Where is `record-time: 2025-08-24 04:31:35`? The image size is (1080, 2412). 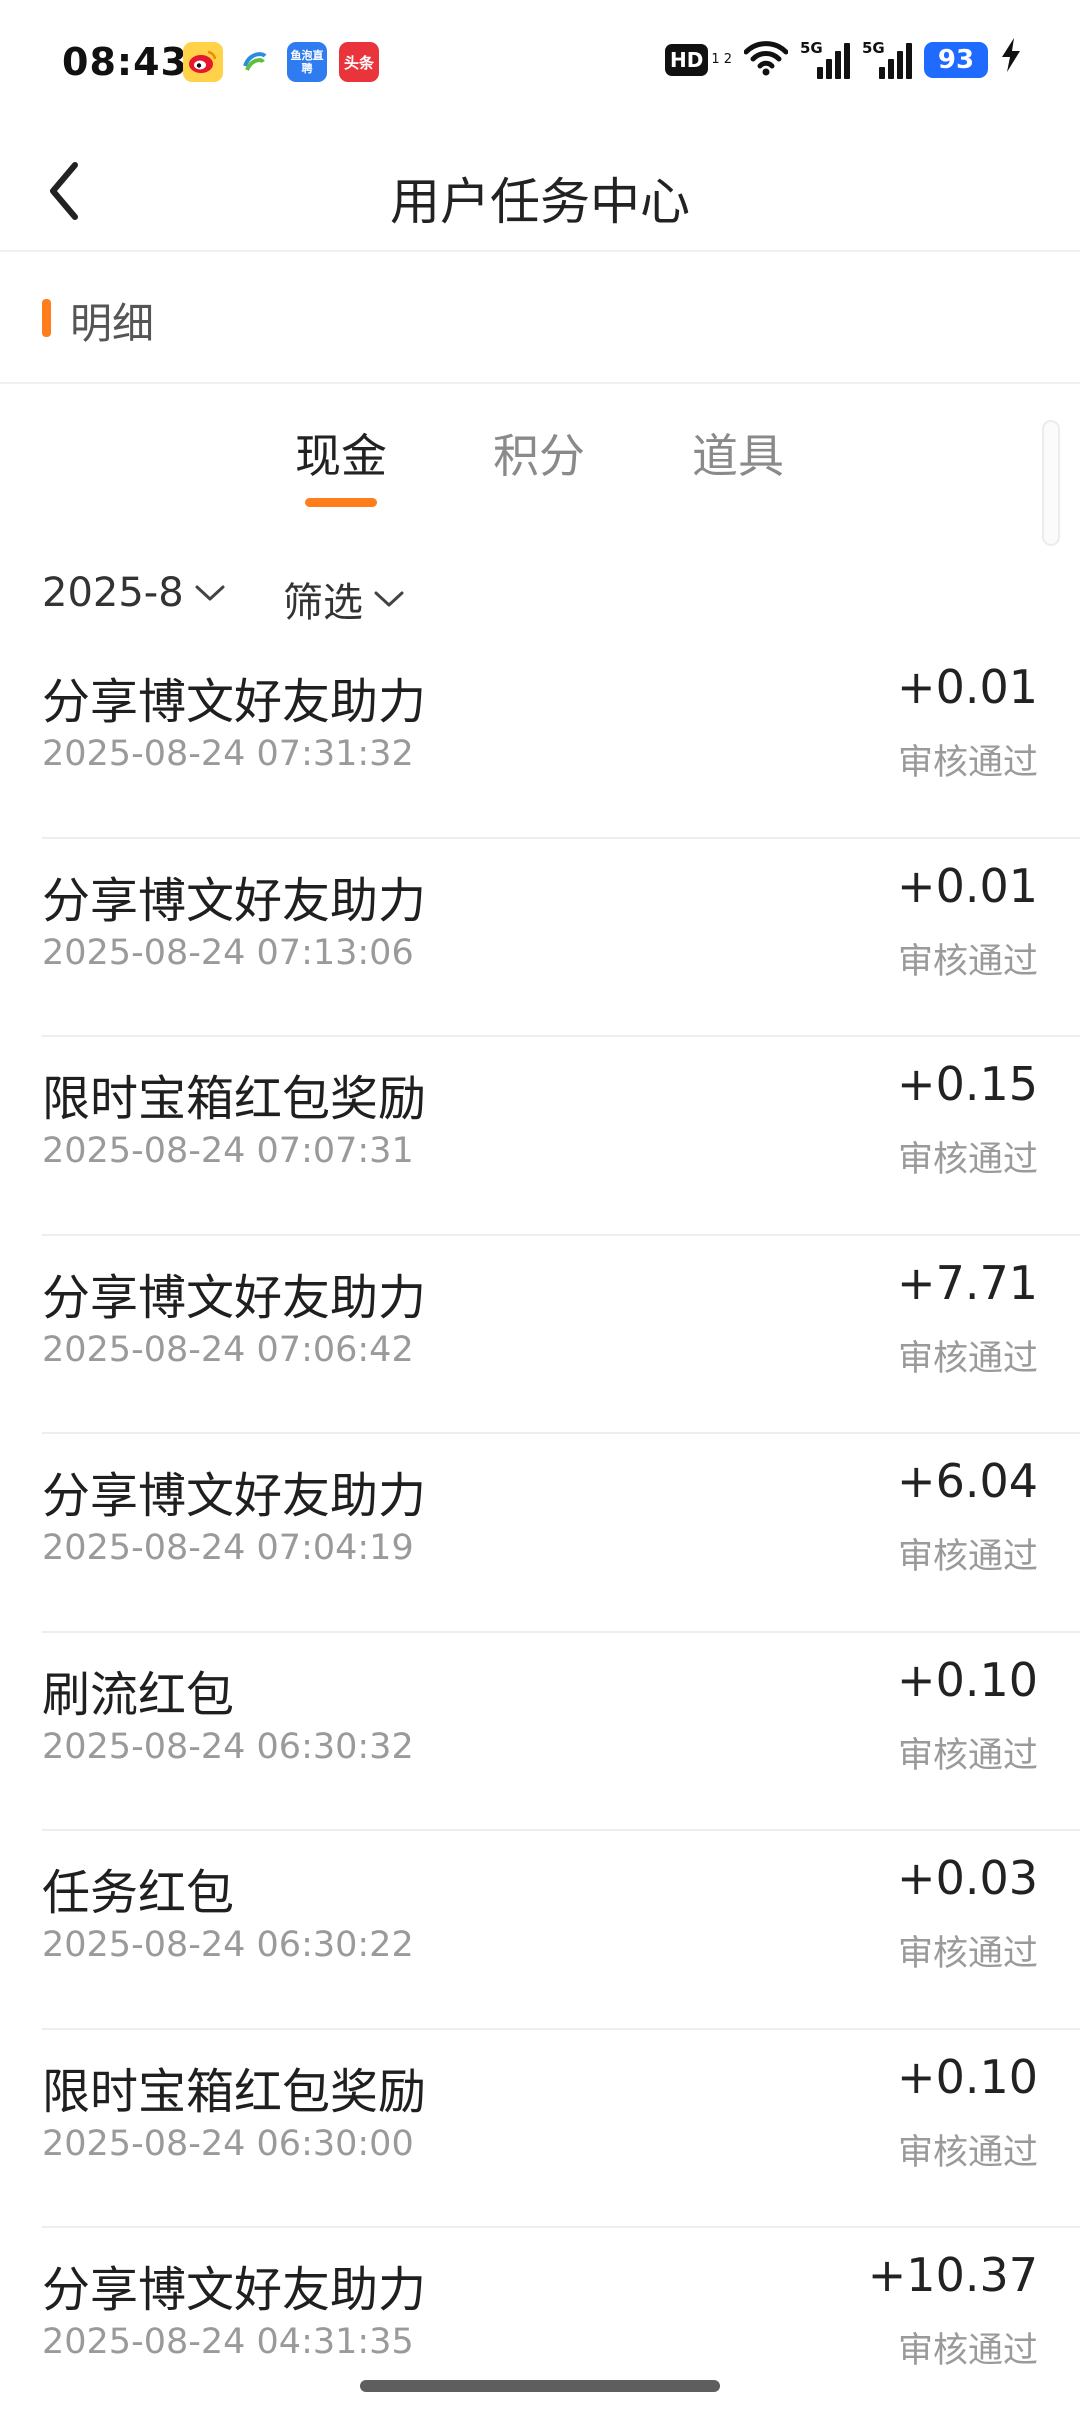 record-time: 2025-08-24 04:31:35 is located at coordinates (228, 2342).